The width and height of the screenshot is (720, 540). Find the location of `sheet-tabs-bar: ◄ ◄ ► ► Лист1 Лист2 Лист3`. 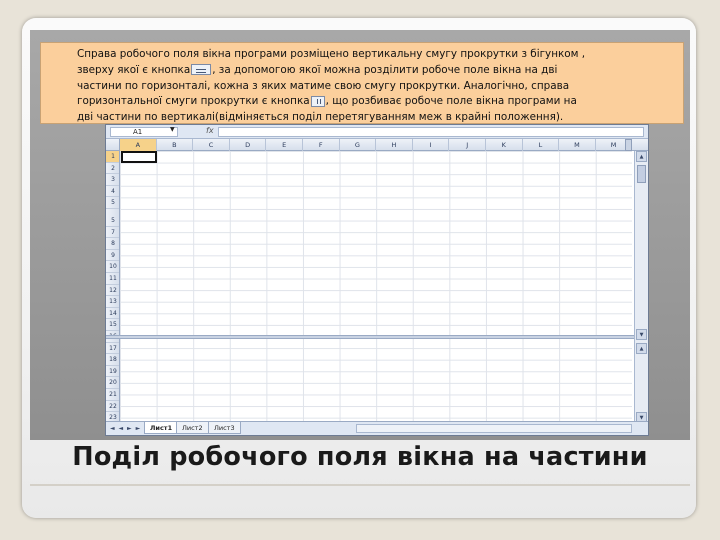

sheet-tabs-bar: ◄ ◄ ► ► Лист1 Лист2 Лист3 is located at coordinates (377, 428).